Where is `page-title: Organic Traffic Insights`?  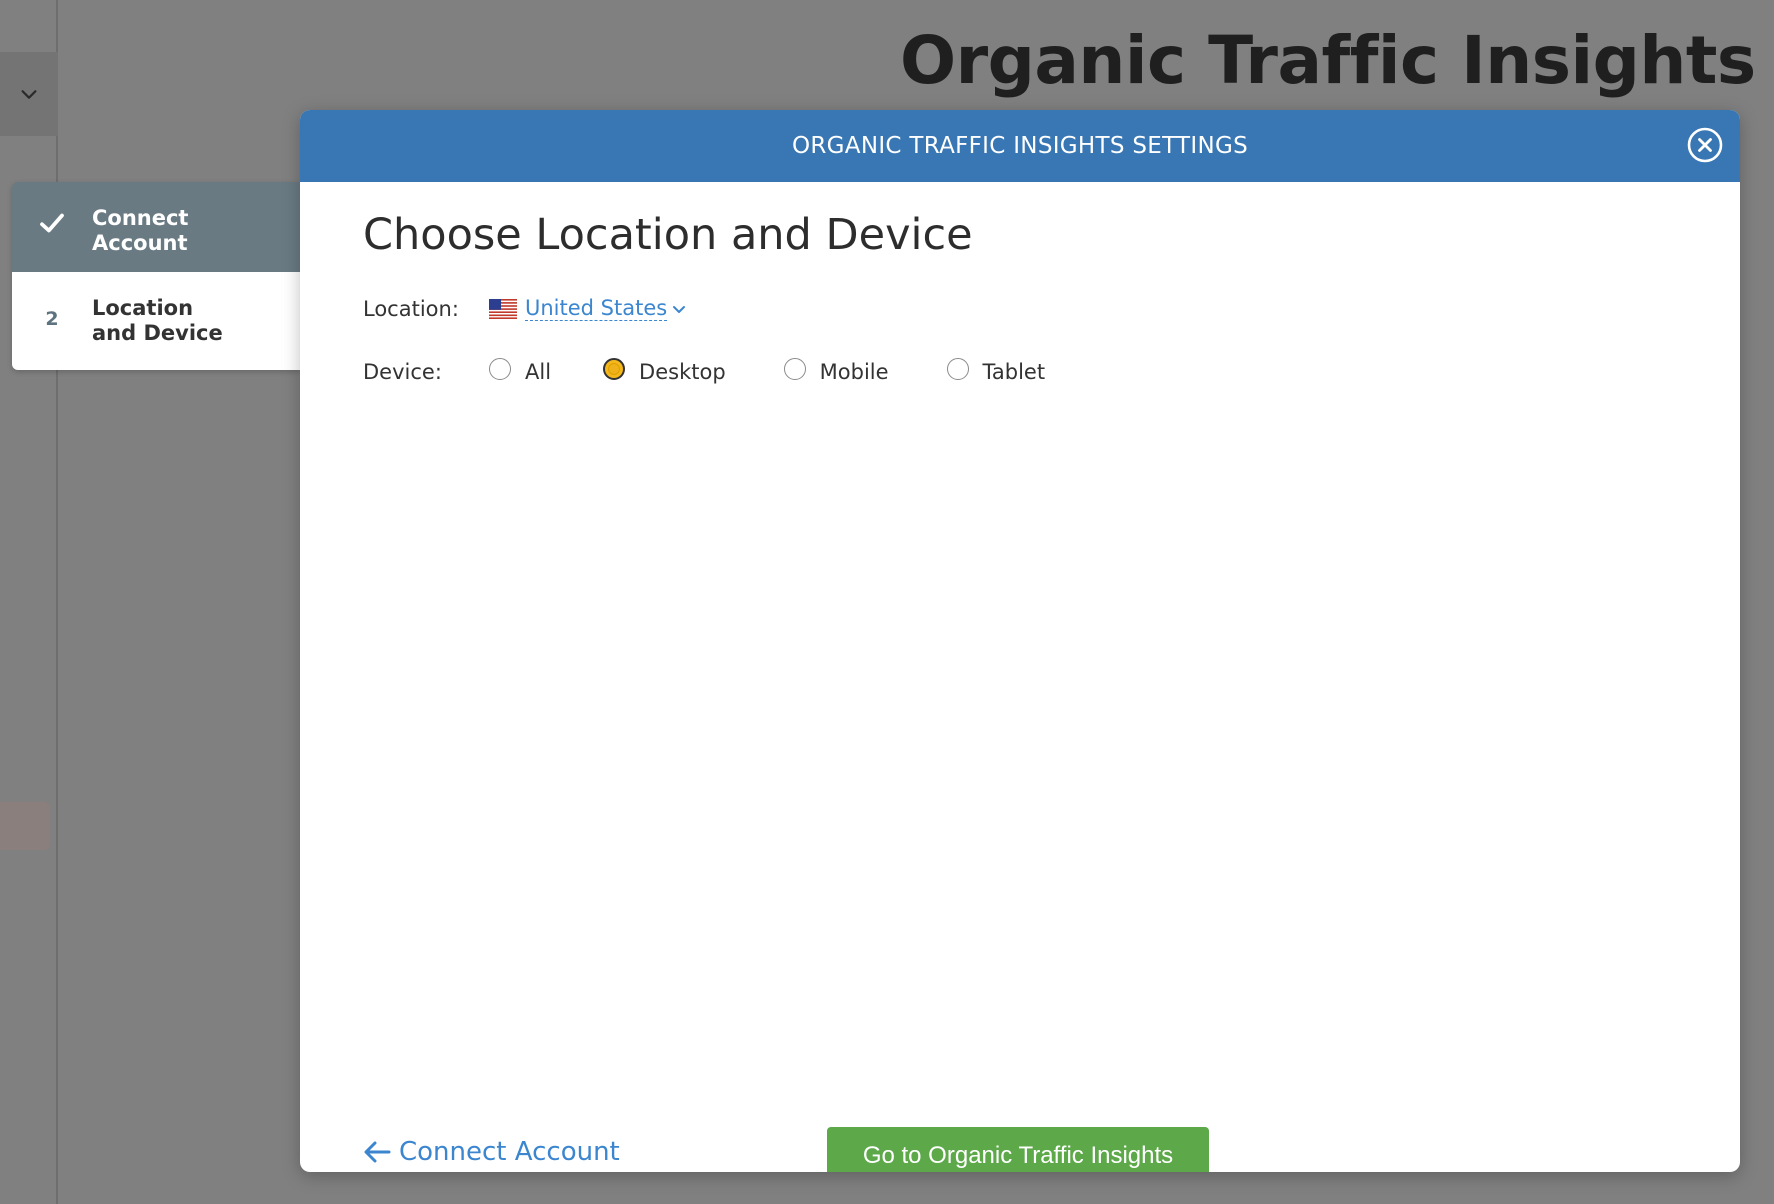
page-title: Organic Traffic Insights is located at coordinates (1328, 60).